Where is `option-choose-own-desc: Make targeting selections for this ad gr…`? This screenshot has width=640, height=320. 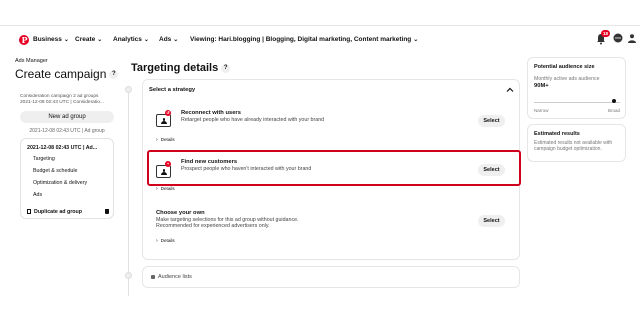 option-choose-own-desc: Make targeting selections for this ad gr… is located at coordinates (227, 223).